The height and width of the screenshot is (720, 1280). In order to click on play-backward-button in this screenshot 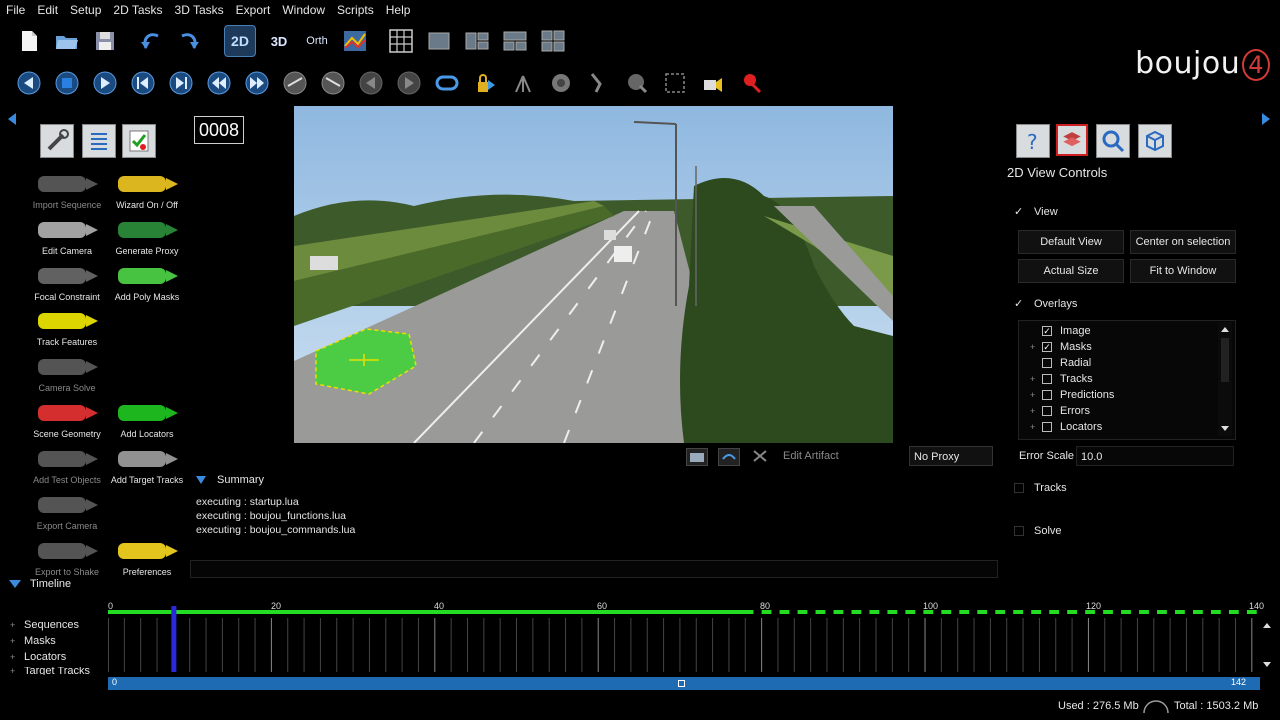, I will do `click(29, 83)`.